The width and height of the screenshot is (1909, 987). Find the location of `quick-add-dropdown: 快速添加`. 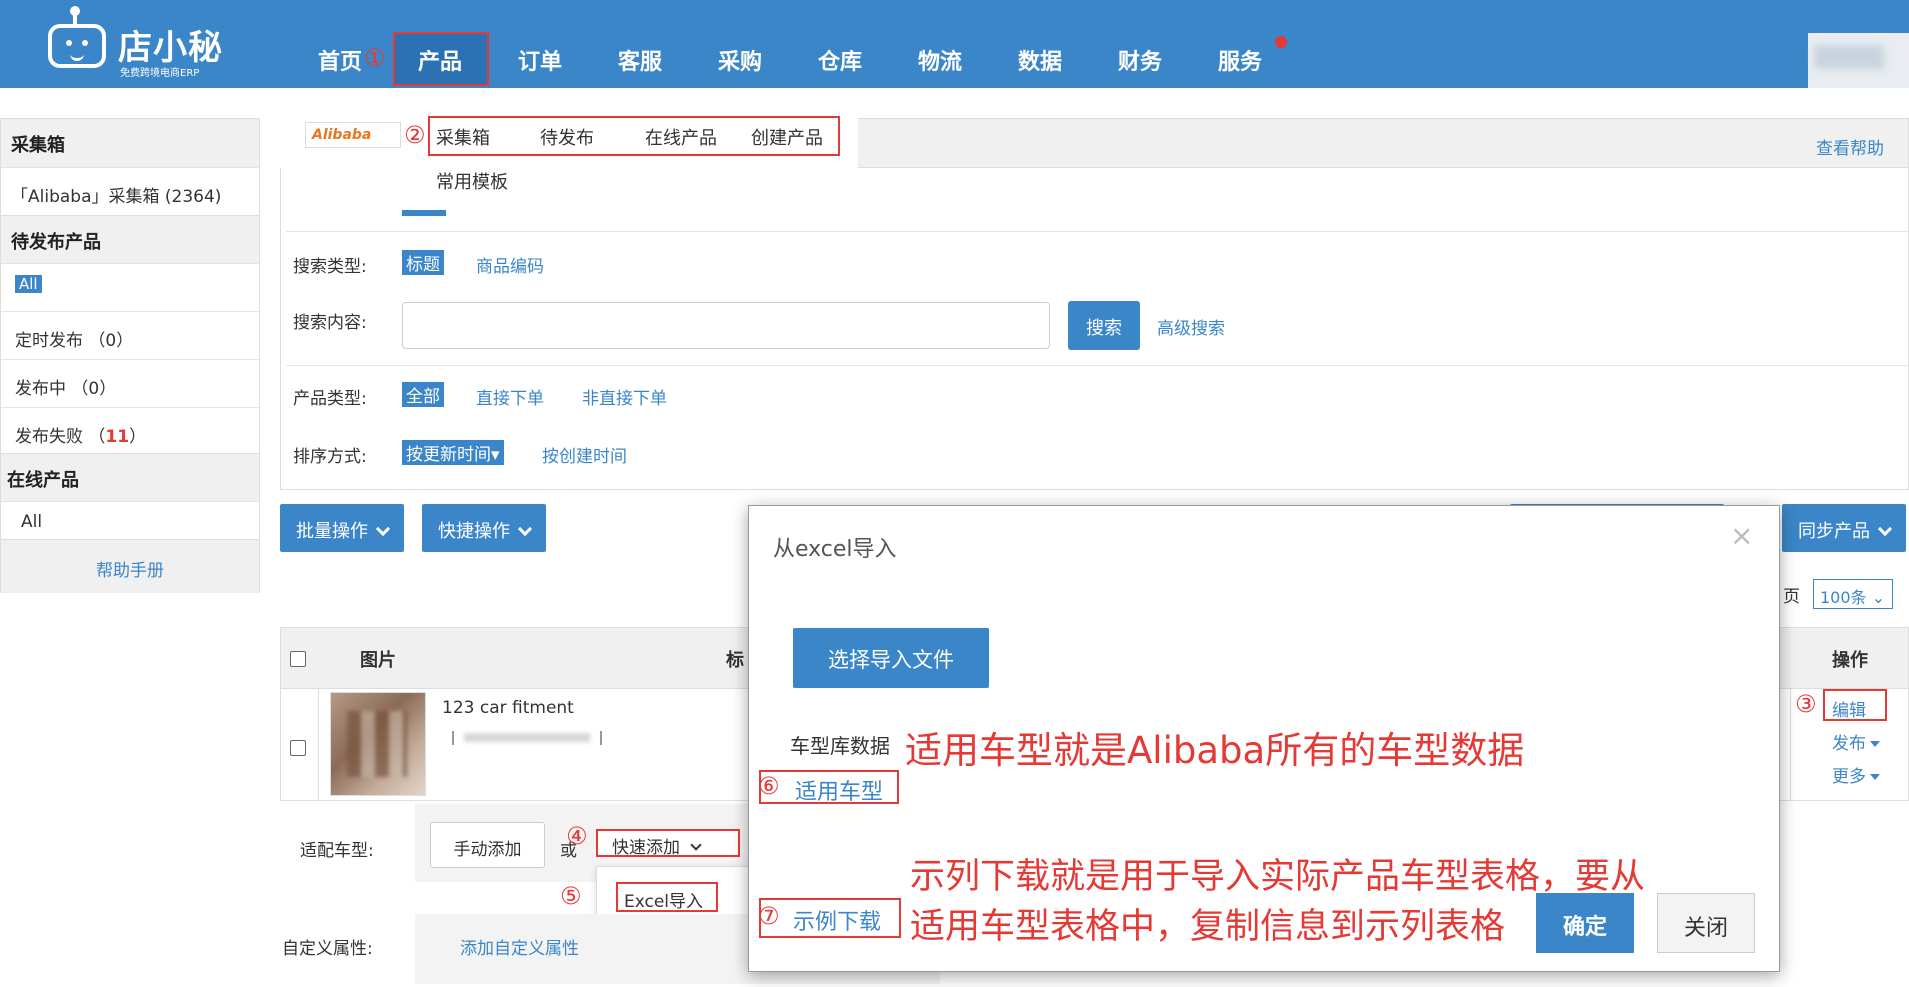

quick-add-dropdown: 快速添加 is located at coordinates (668, 843).